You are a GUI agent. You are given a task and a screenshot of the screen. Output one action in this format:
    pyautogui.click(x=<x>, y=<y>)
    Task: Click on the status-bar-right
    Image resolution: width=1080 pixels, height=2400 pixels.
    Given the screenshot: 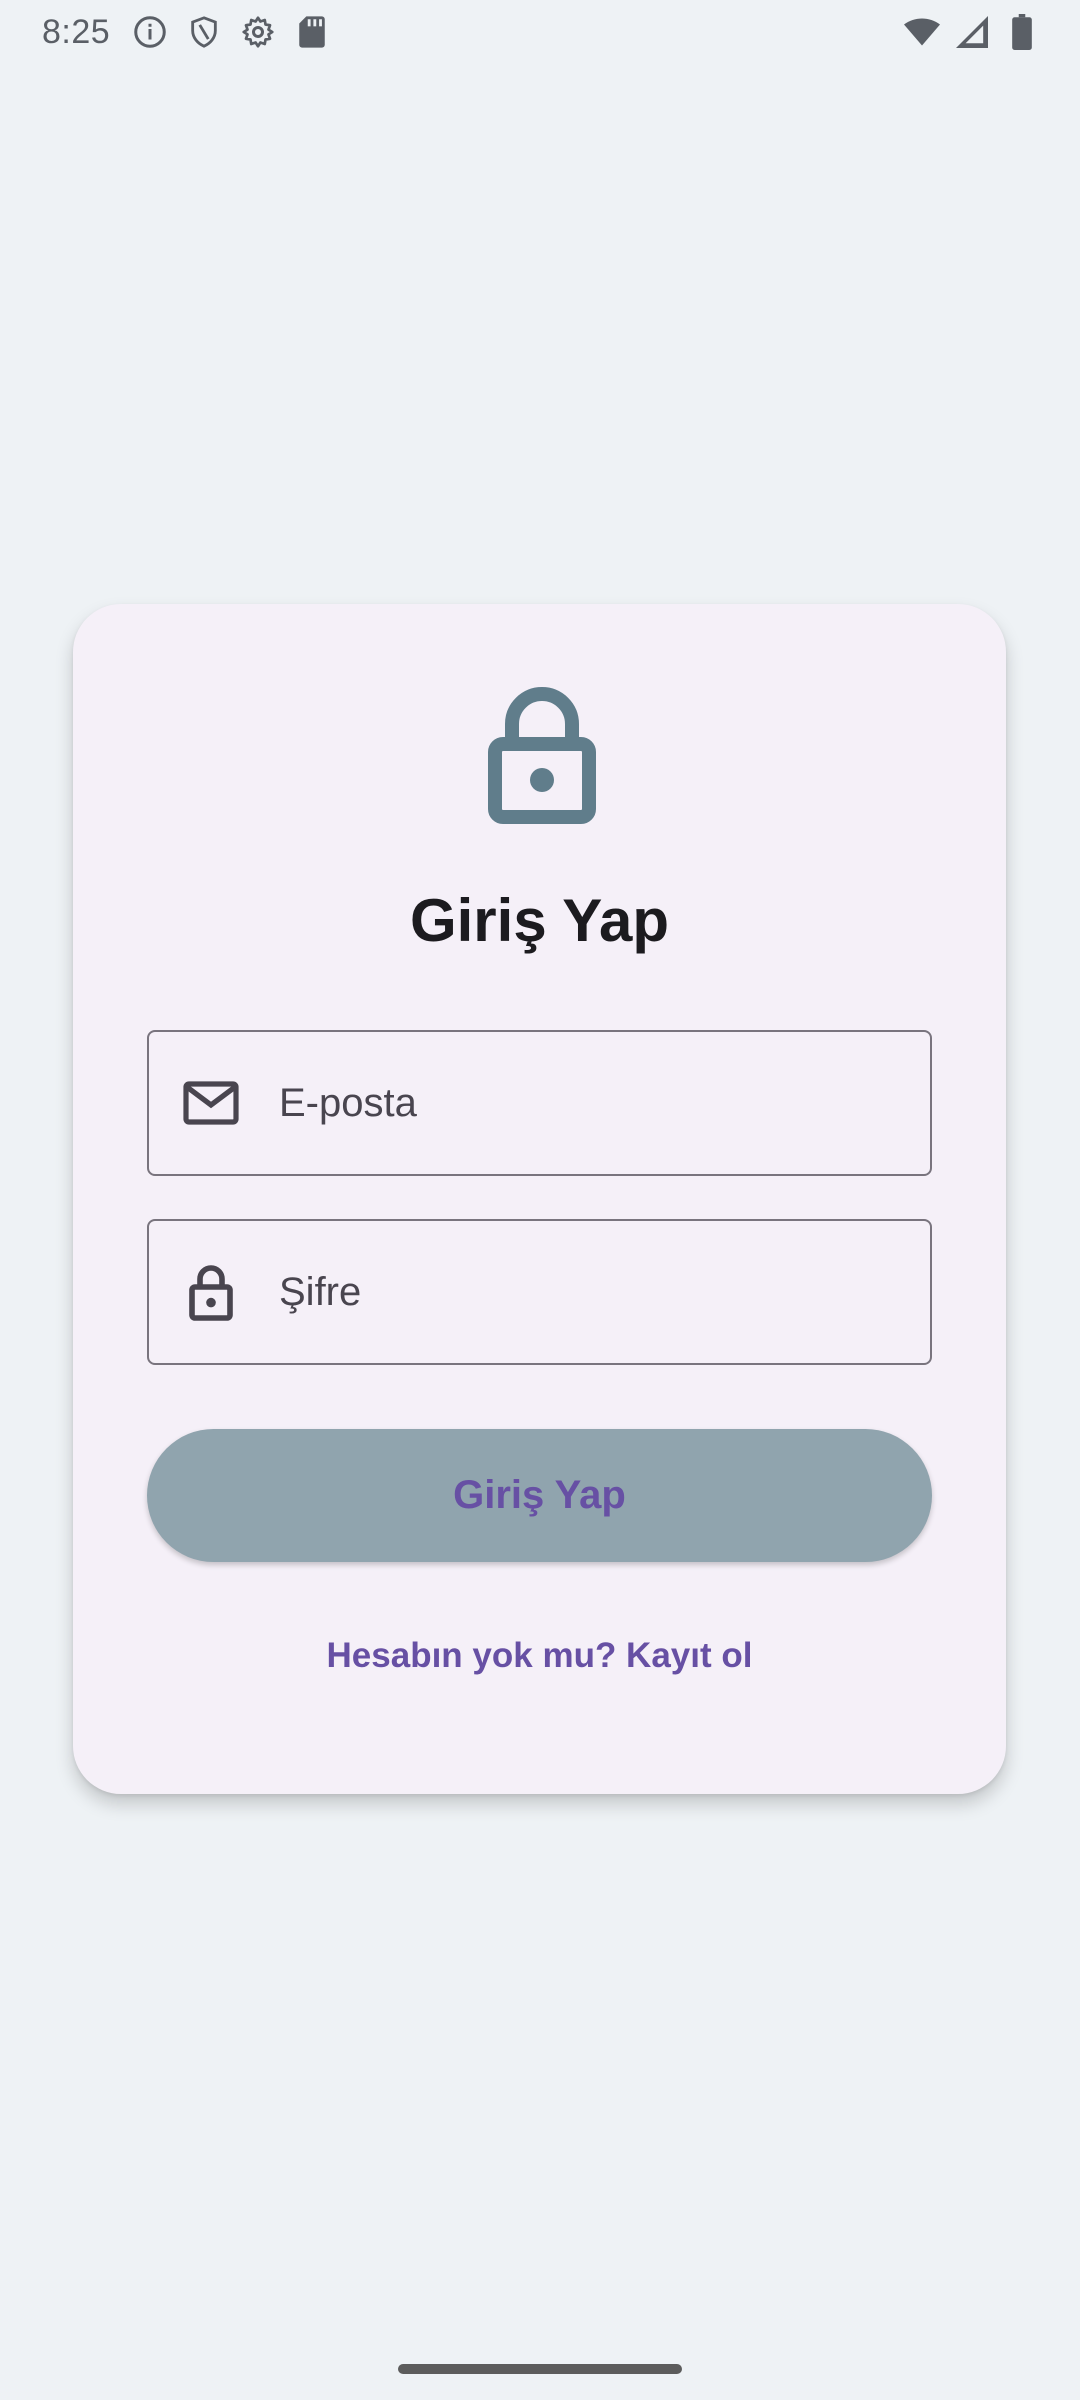 What is the action you would take?
    pyautogui.click(x=972, y=32)
    